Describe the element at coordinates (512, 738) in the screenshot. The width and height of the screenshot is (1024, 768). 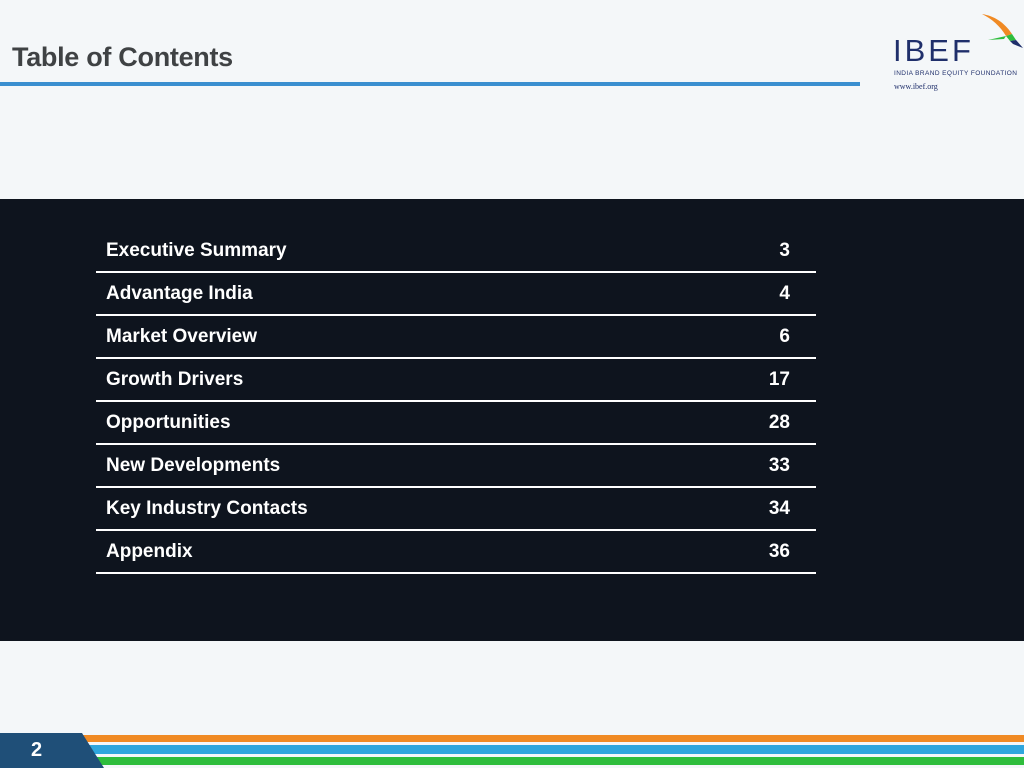
I see `footer-stripe-orange` at that location.